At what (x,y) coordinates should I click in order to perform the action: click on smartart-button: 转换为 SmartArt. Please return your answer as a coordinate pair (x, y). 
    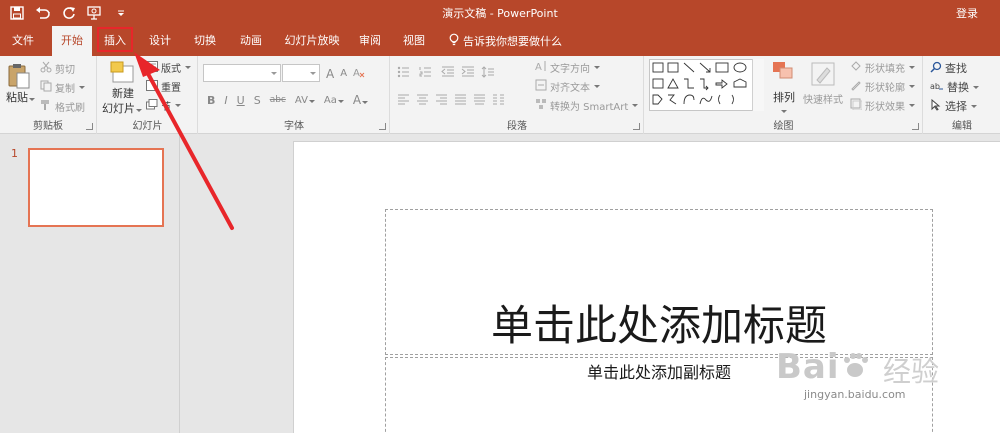
    Looking at the image, I should click on (587, 105).